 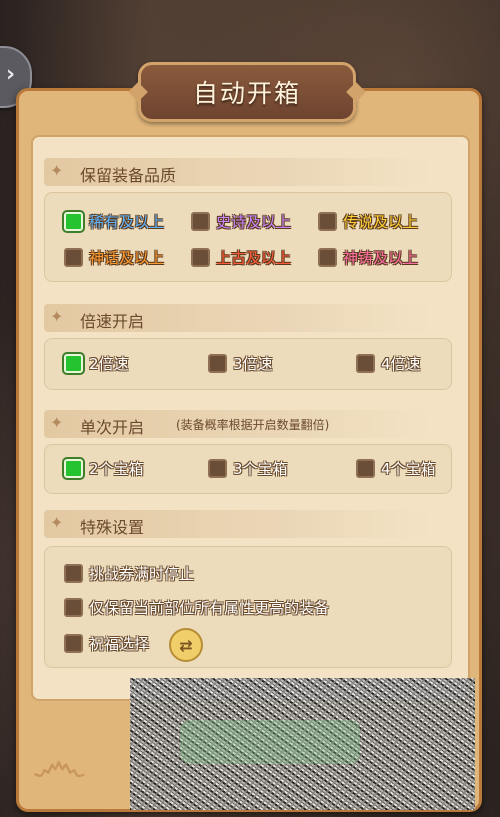 I want to click on option-divine-plus: 神铸及以上, so click(x=368, y=257).